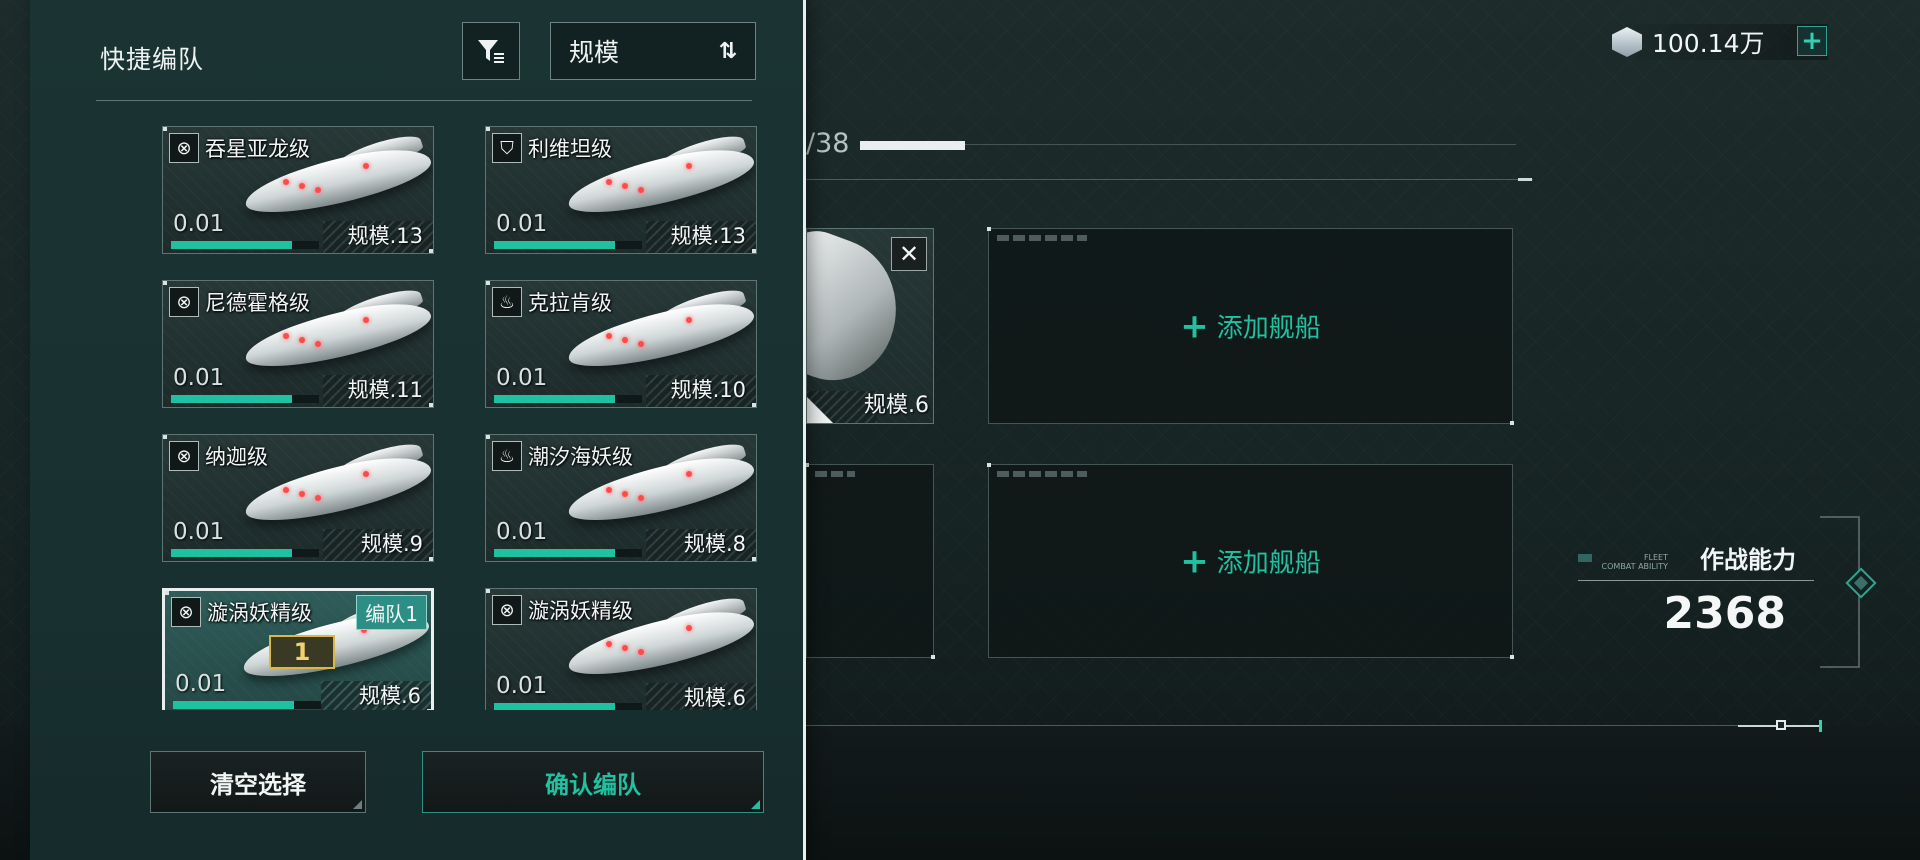 The height and width of the screenshot is (860, 1920). I want to click on ship-card: ⊗ 吞星亚龙级 0.01 规模.13, so click(298, 190).